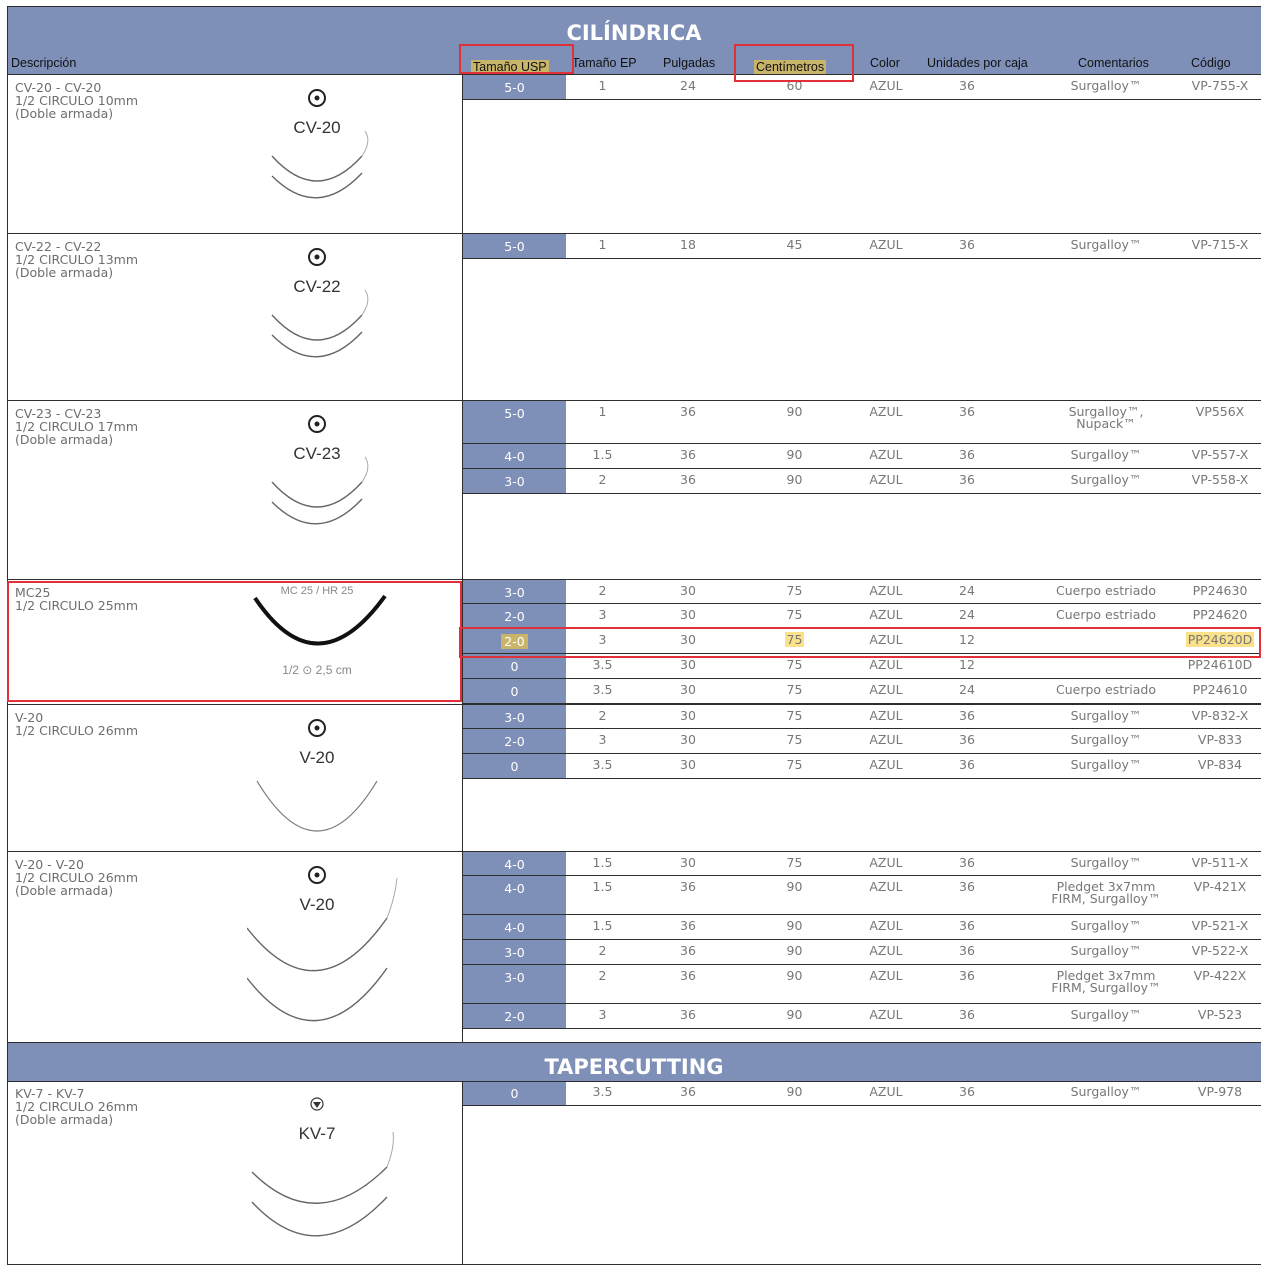  What do you see at coordinates (790, 67) in the screenshot?
I see `col-centimetros-label: Centímetros` at bounding box center [790, 67].